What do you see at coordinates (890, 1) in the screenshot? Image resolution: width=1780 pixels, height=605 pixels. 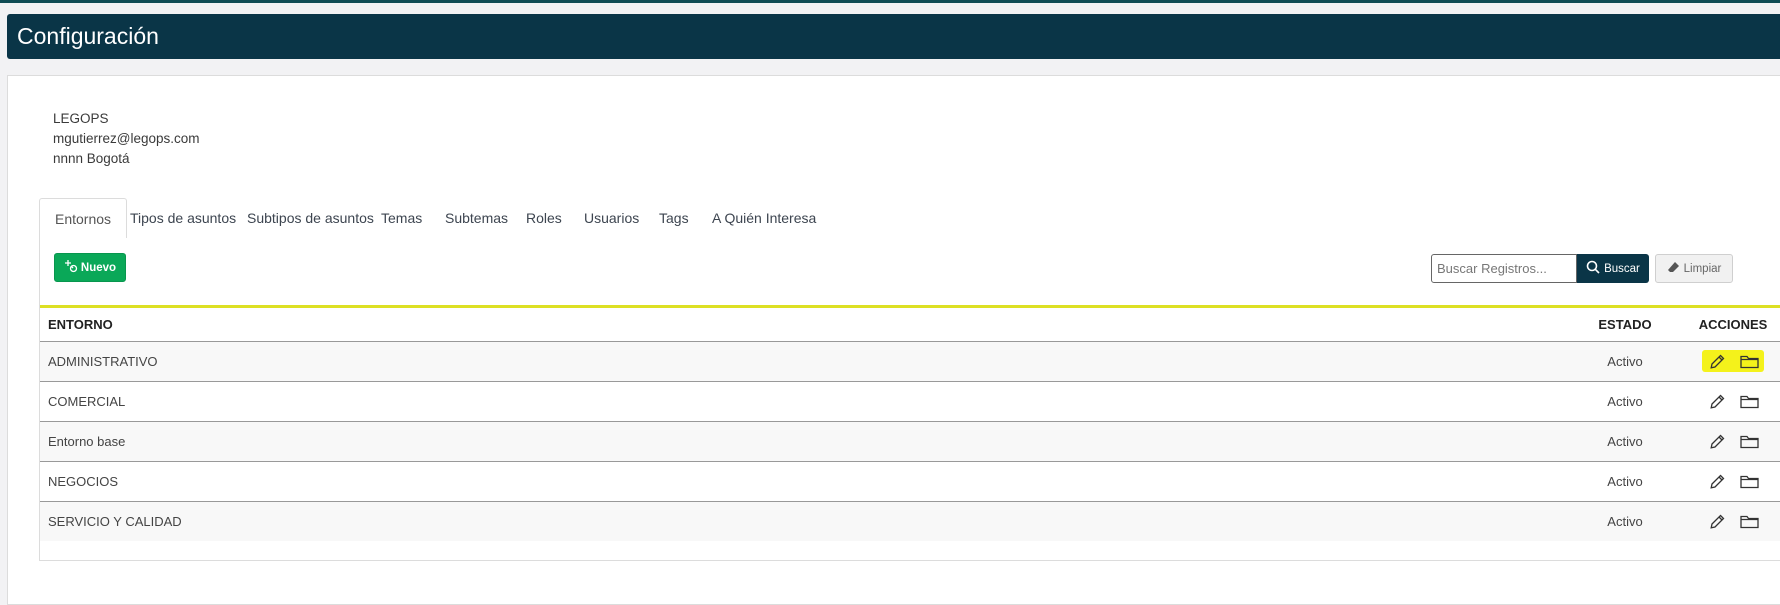 I see `top-accent-line` at bounding box center [890, 1].